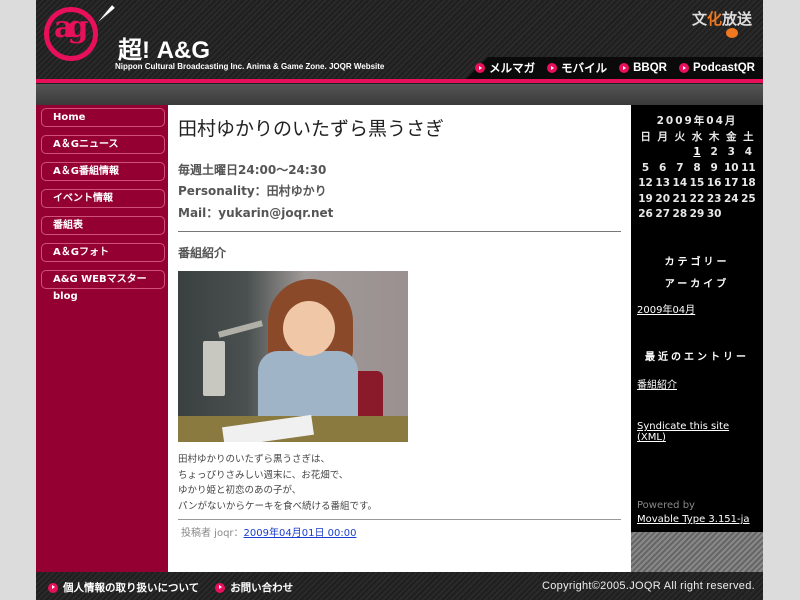 This screenshot has width=800, height=600. Describe the element at coordinates (256, 213) in the screenshot. I see `program-mail: Mail：yukarin@joqr.net` at that location.